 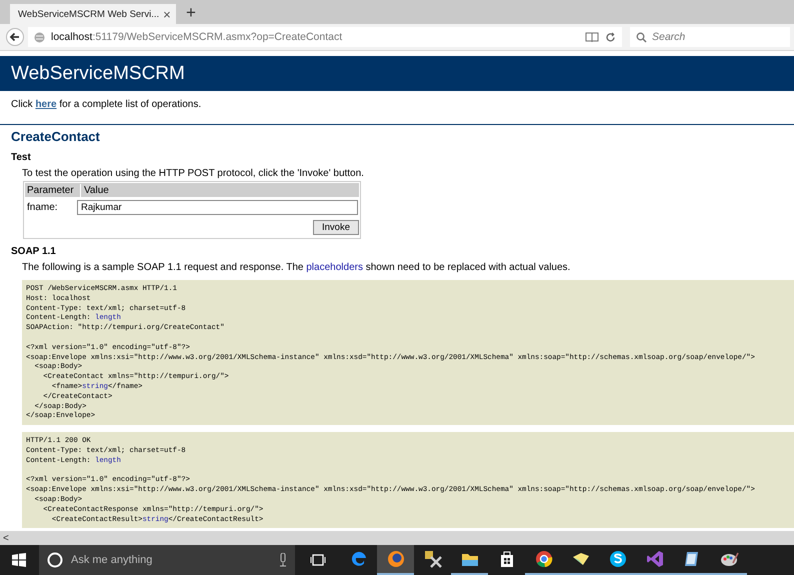 What do you see at coordinates (21, 157) in the screenshot?
I see `section-heading: Test` at bounding box center [21, 157].